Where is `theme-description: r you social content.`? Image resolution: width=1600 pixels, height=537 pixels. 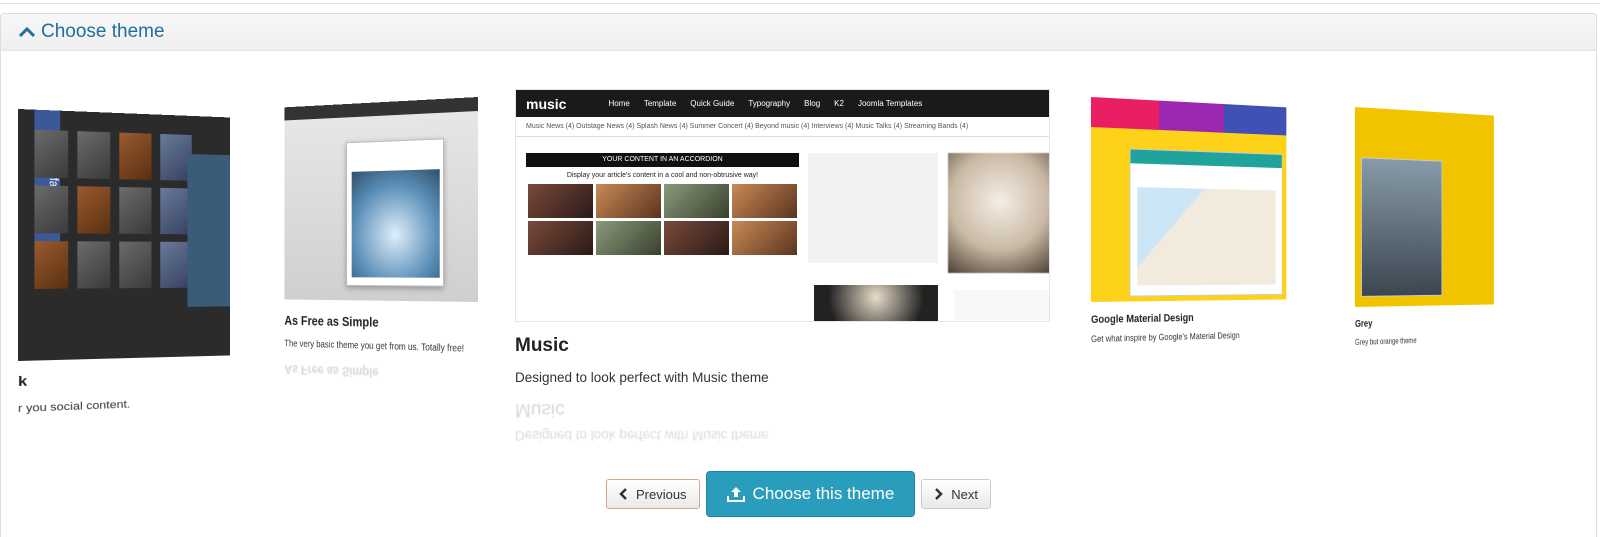
theme-description: r you social content. is located at coordinates (74, 406).